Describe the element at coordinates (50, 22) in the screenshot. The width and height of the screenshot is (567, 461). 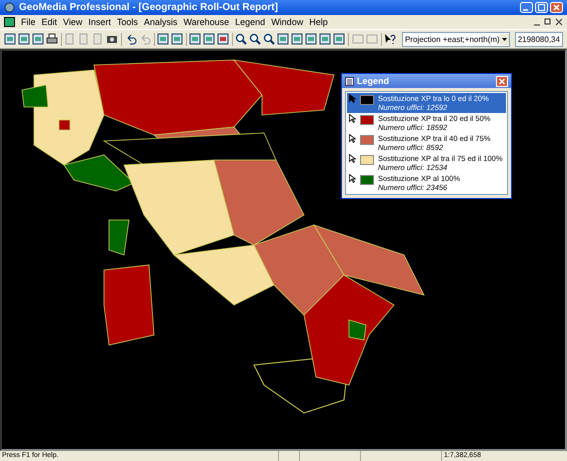
I see `menu-item: Edit` at that location.